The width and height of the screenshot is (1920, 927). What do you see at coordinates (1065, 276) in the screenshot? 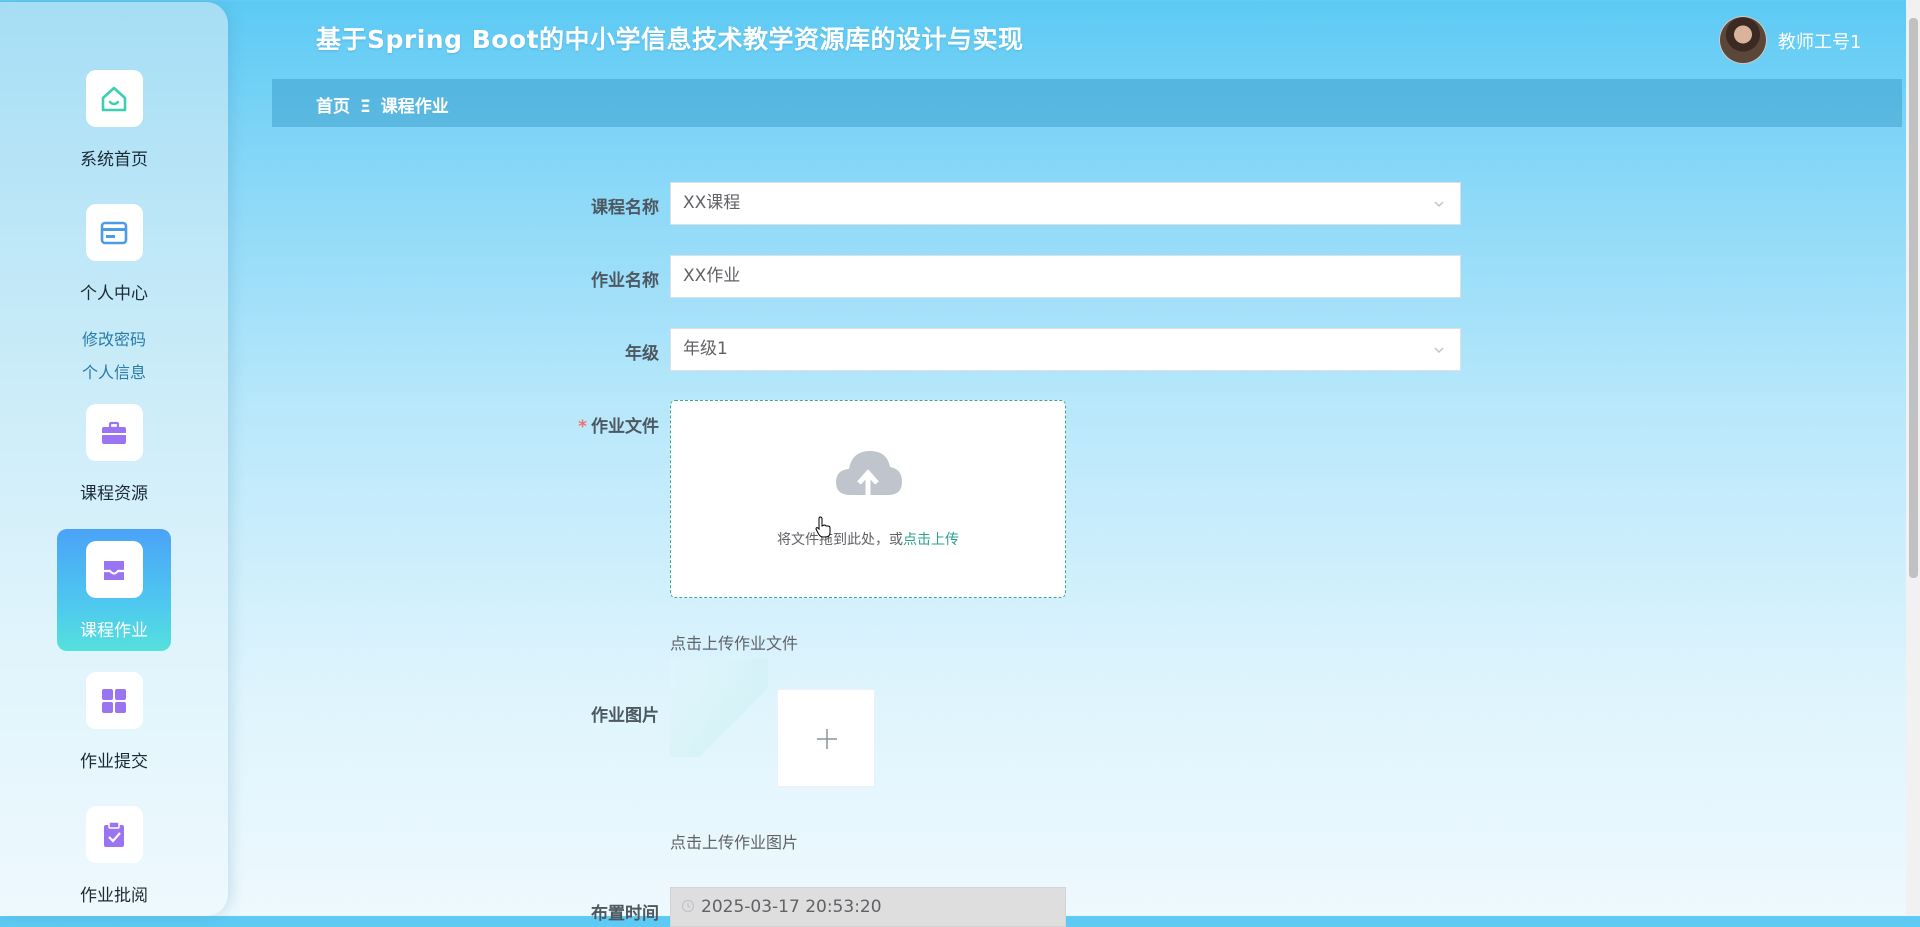
I see `homework-name-input: XX作业` at bounding box center [1065, 276].